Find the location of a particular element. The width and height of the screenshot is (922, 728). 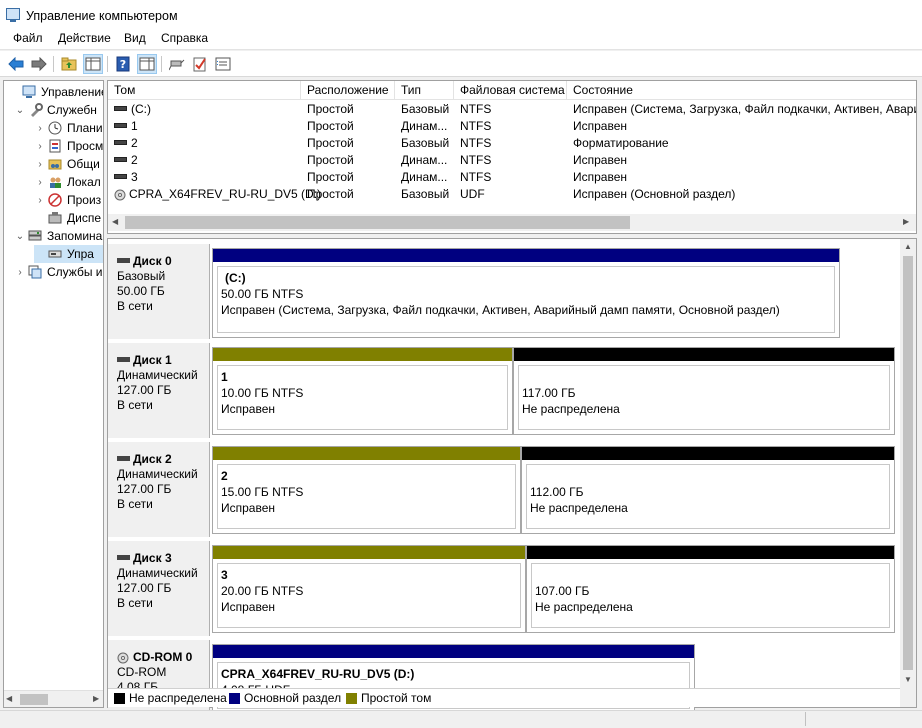

partition-title-text: 3 is located at coordinates (224, 575).